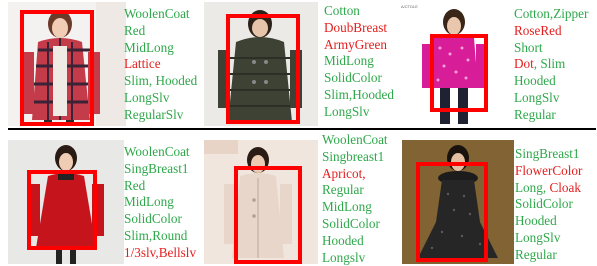  Describe the element at coordinates (536, 221) in the screenshot. I see `attribute-match: Hooded` at that location.